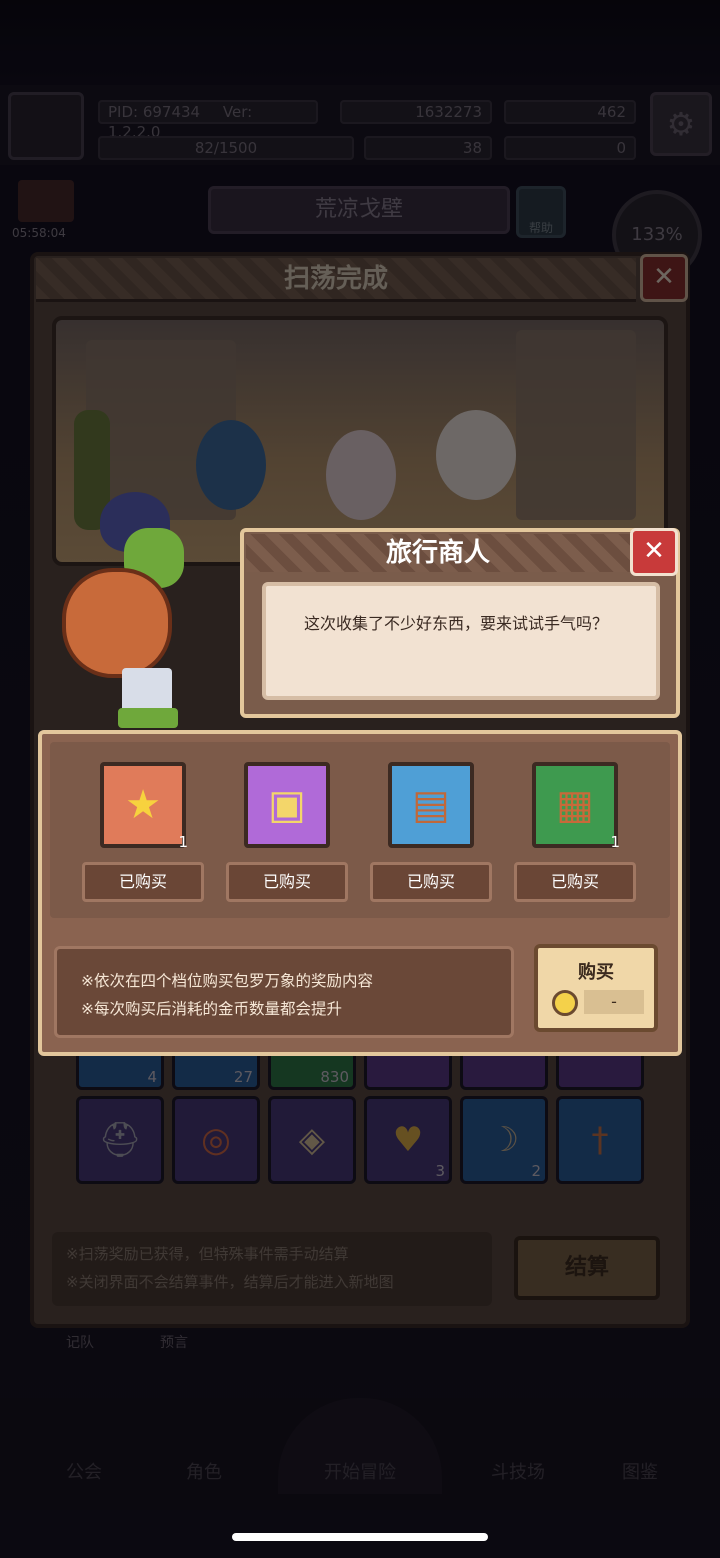  Describe the element at coordinates (640, 1446) in the screenshot. I see `nav-codex: 图鉴` at that location.